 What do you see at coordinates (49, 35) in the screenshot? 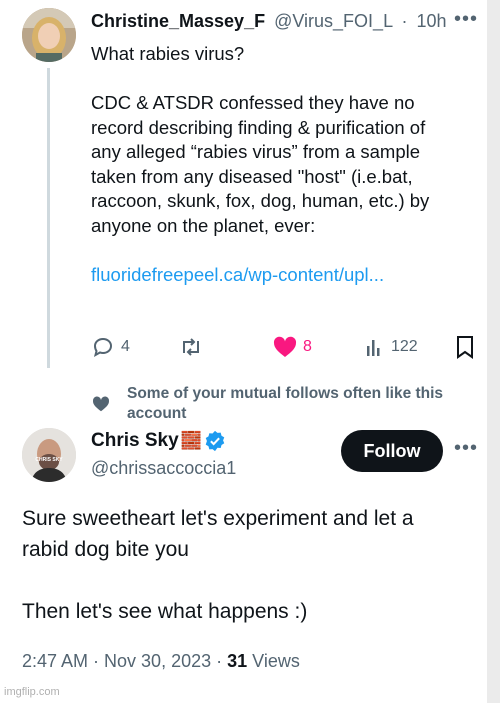
I see `avatar` at bounding box center [49, 35].